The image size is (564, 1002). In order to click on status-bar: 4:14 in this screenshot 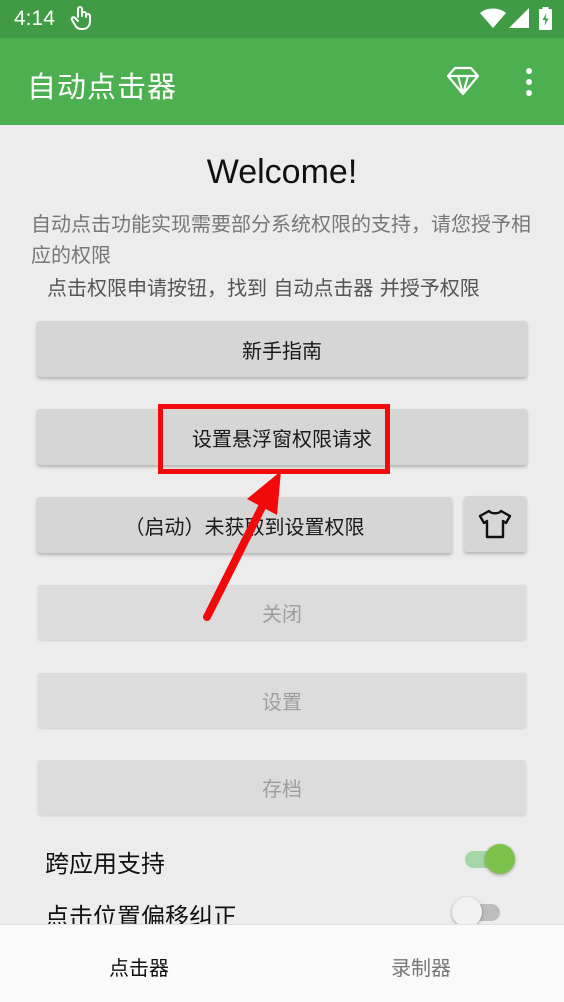, I will do `click(282, 19)`.